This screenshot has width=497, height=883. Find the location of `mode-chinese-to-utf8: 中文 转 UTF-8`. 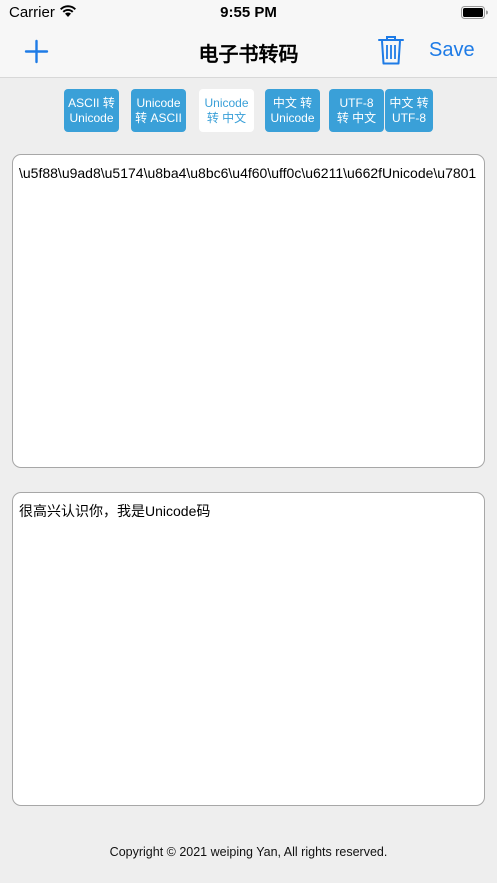

mode-chinese-to-utf8: 中文 转 UTF-8 is located at coordinates (409, 110).